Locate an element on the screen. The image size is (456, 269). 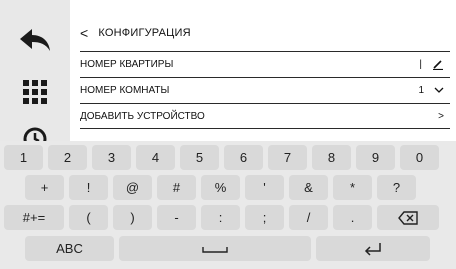
back-arrow-icon is located at coordinates (35, 40).